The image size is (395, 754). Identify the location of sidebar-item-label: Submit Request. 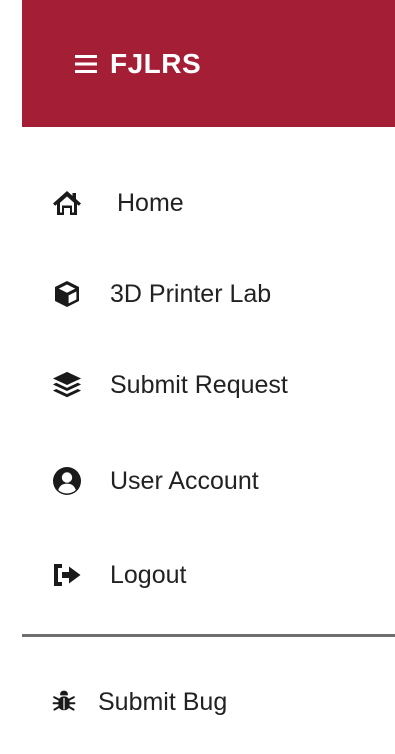
(199, 384).